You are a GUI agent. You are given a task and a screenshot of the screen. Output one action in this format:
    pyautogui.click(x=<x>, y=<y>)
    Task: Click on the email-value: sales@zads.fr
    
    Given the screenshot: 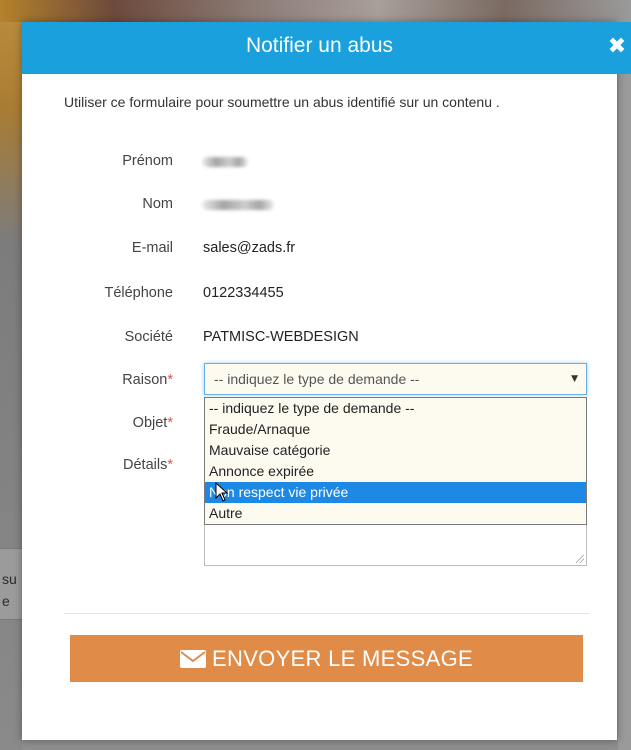 What is the action you would take?
    pyautogui.click(x=249, y=248)
    